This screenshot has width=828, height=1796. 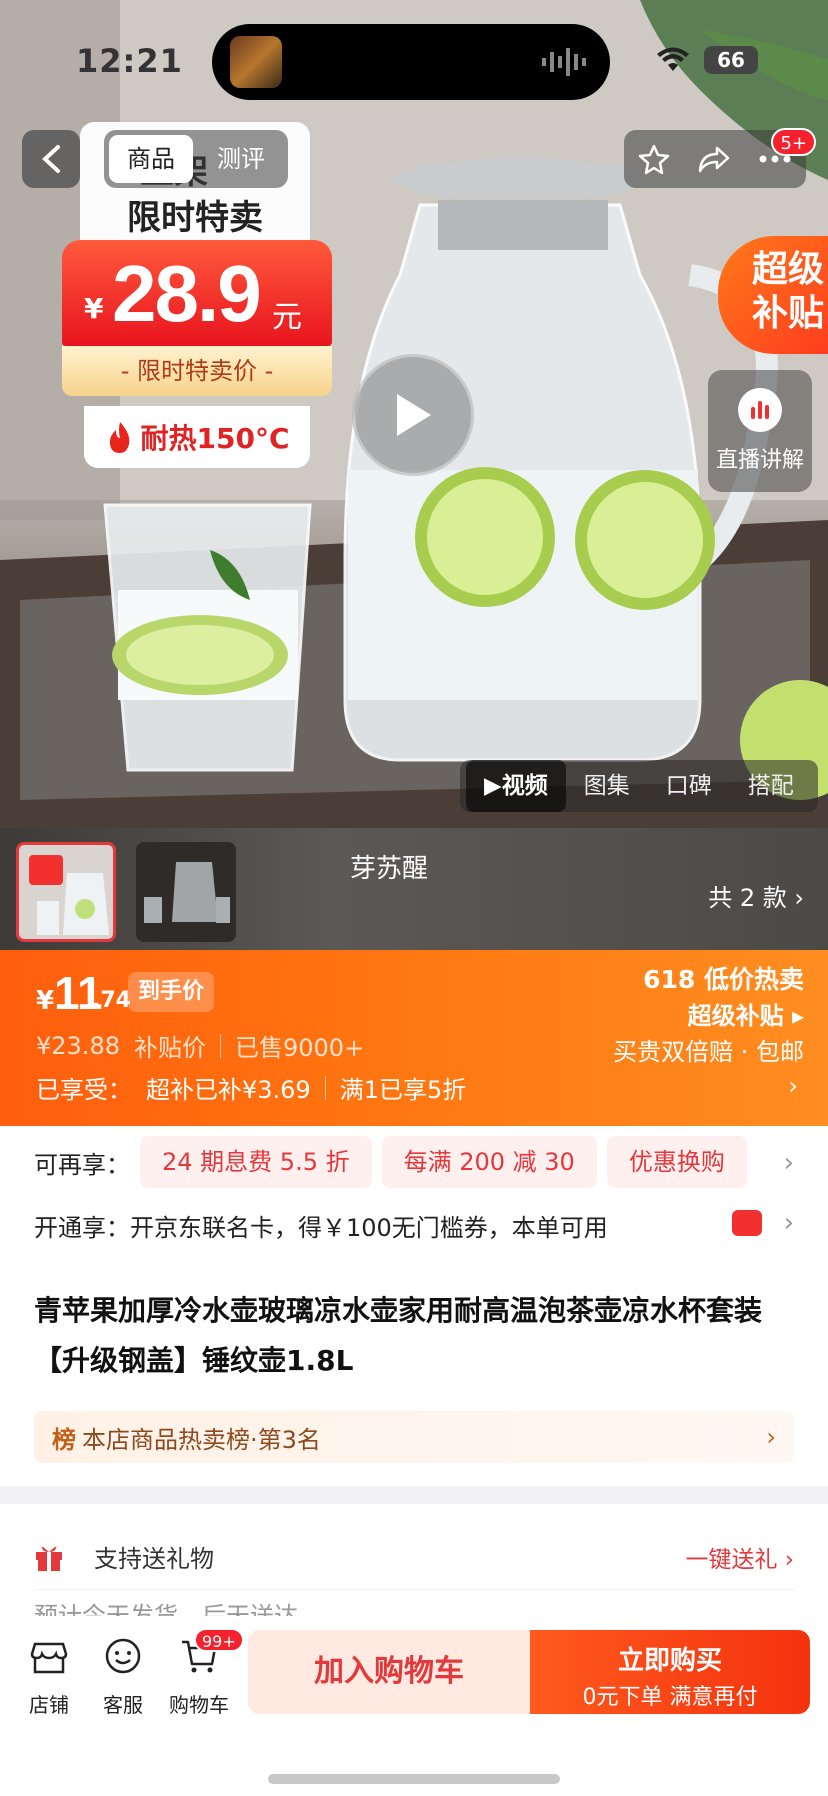 I want to click on promo-price-box: ¥ 28.9 元, so click(x=197, y=293).